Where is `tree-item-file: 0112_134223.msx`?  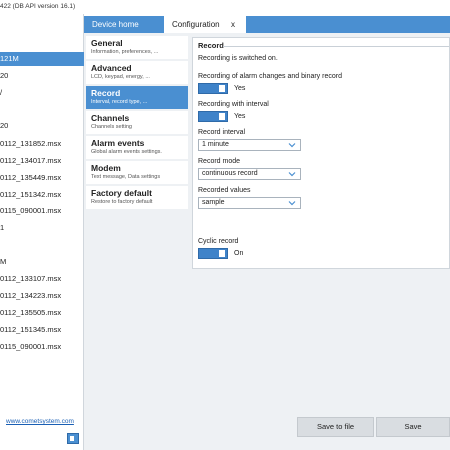
tree-item-file: 0112_134223.msx is located at coordinates (42, 296).